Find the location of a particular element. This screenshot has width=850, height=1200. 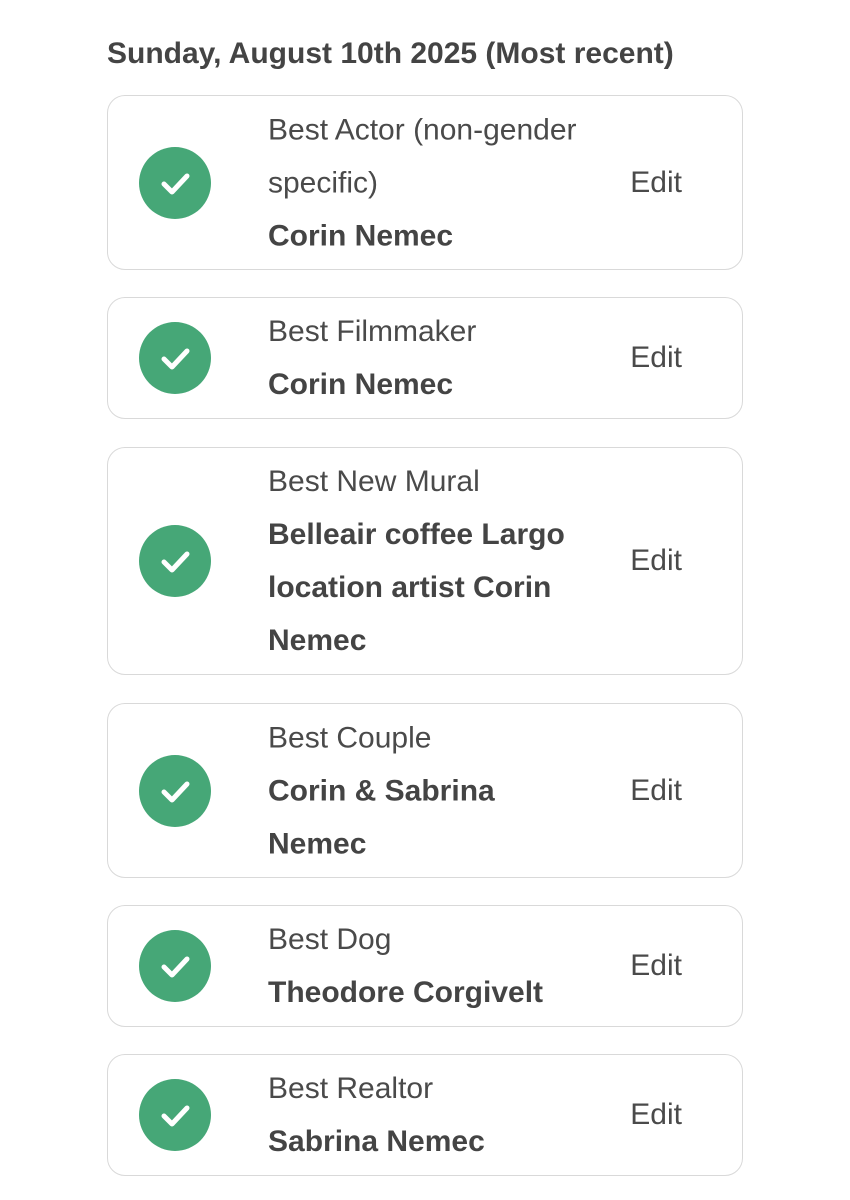

category-label: Best Actor (non-gender specific) is located at coordinates (422, 156).